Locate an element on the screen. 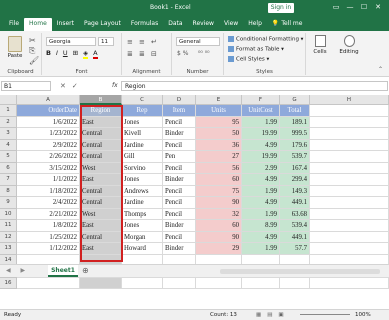  header-cell: Item is located at coordinates (179, 111).